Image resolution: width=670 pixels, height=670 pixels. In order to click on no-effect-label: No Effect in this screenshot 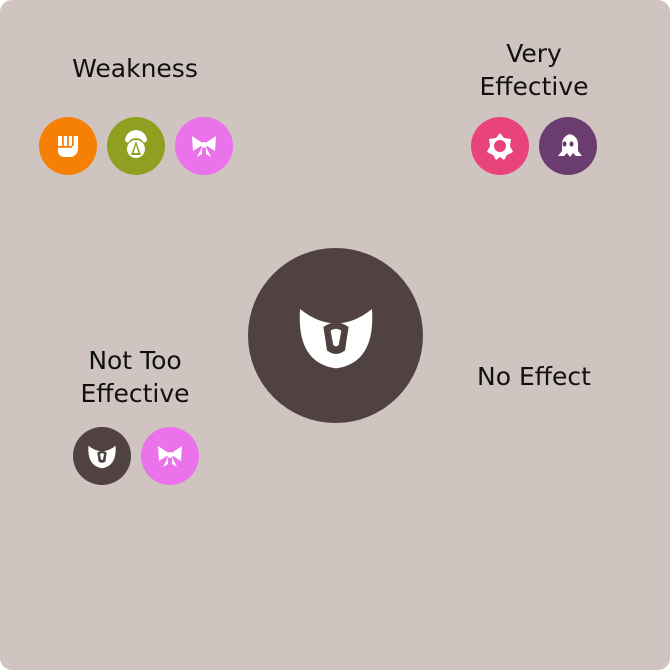, I will do `click(534, 376)`.